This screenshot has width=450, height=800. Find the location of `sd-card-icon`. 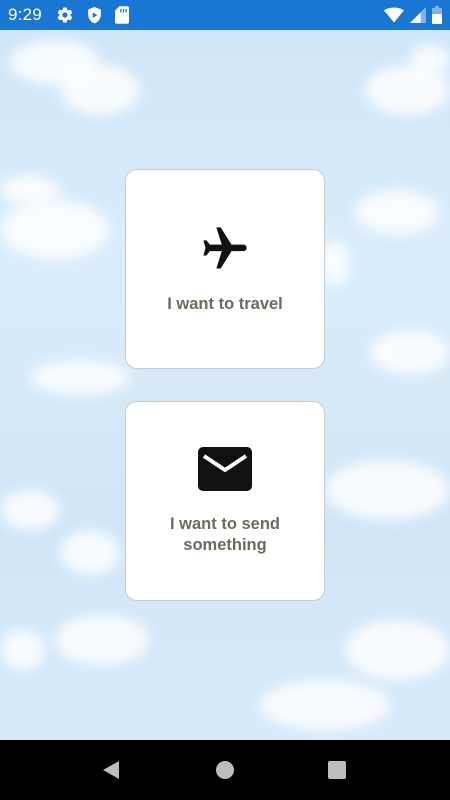

sd-card-icon is located at coordinates (121, 15).